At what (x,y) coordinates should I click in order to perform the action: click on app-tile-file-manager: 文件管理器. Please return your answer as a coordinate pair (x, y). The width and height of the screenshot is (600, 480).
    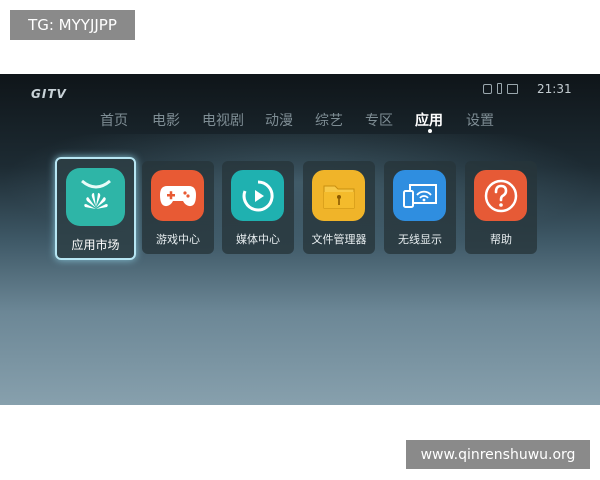
    Looking at the image, I should click on (339, 207).